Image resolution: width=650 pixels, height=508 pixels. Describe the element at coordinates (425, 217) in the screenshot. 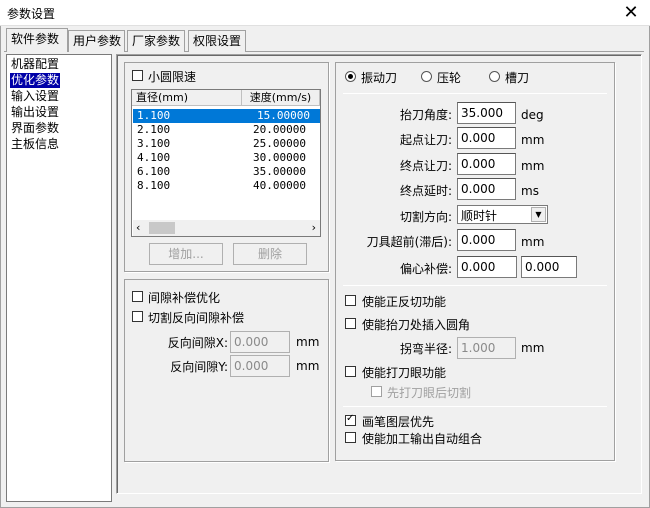

I see `cut-direction-label: 切割方向:` at that location.